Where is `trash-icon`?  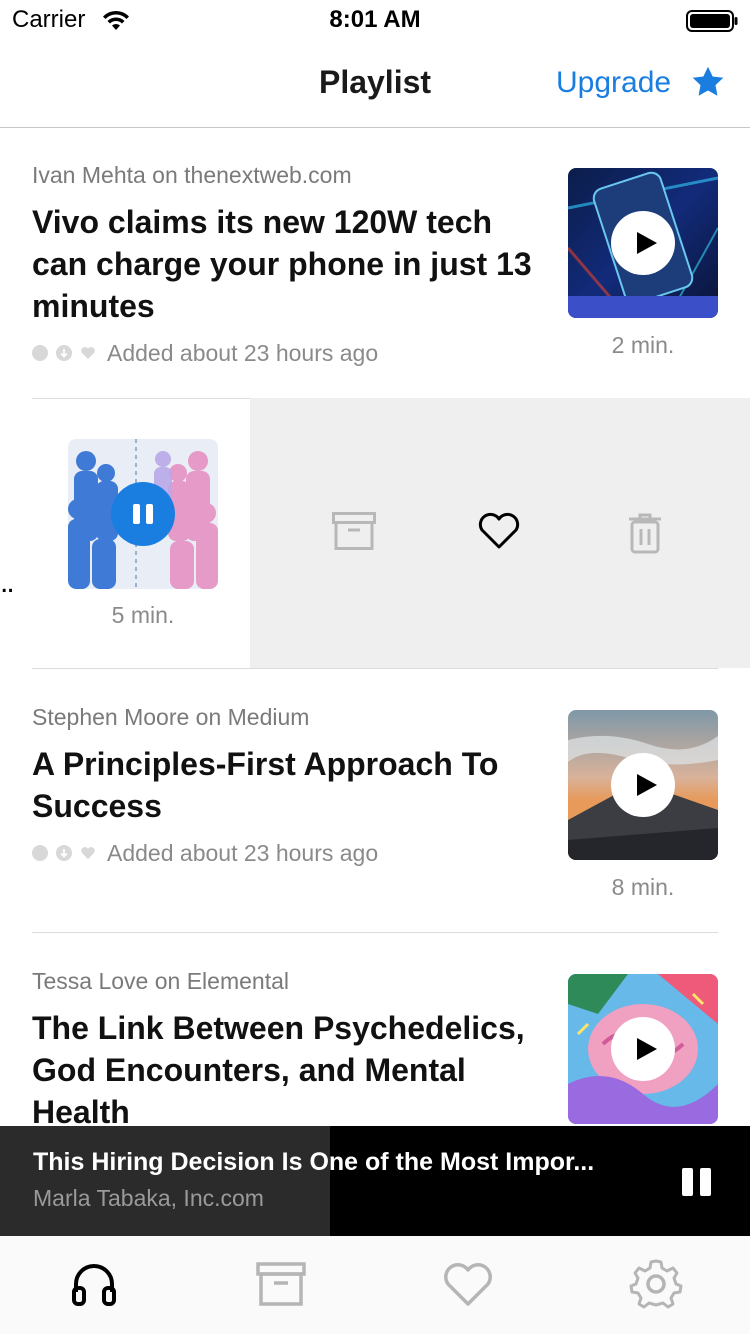
trash-icon is located at coordinates (645, 533).